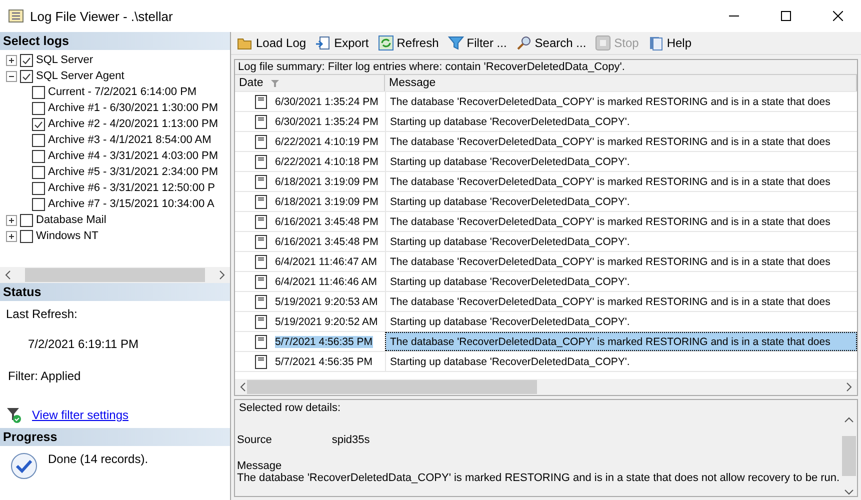 This screenshot has height=500, width=861. I want to click on details-header: Selected row details:, so click(290, 408).